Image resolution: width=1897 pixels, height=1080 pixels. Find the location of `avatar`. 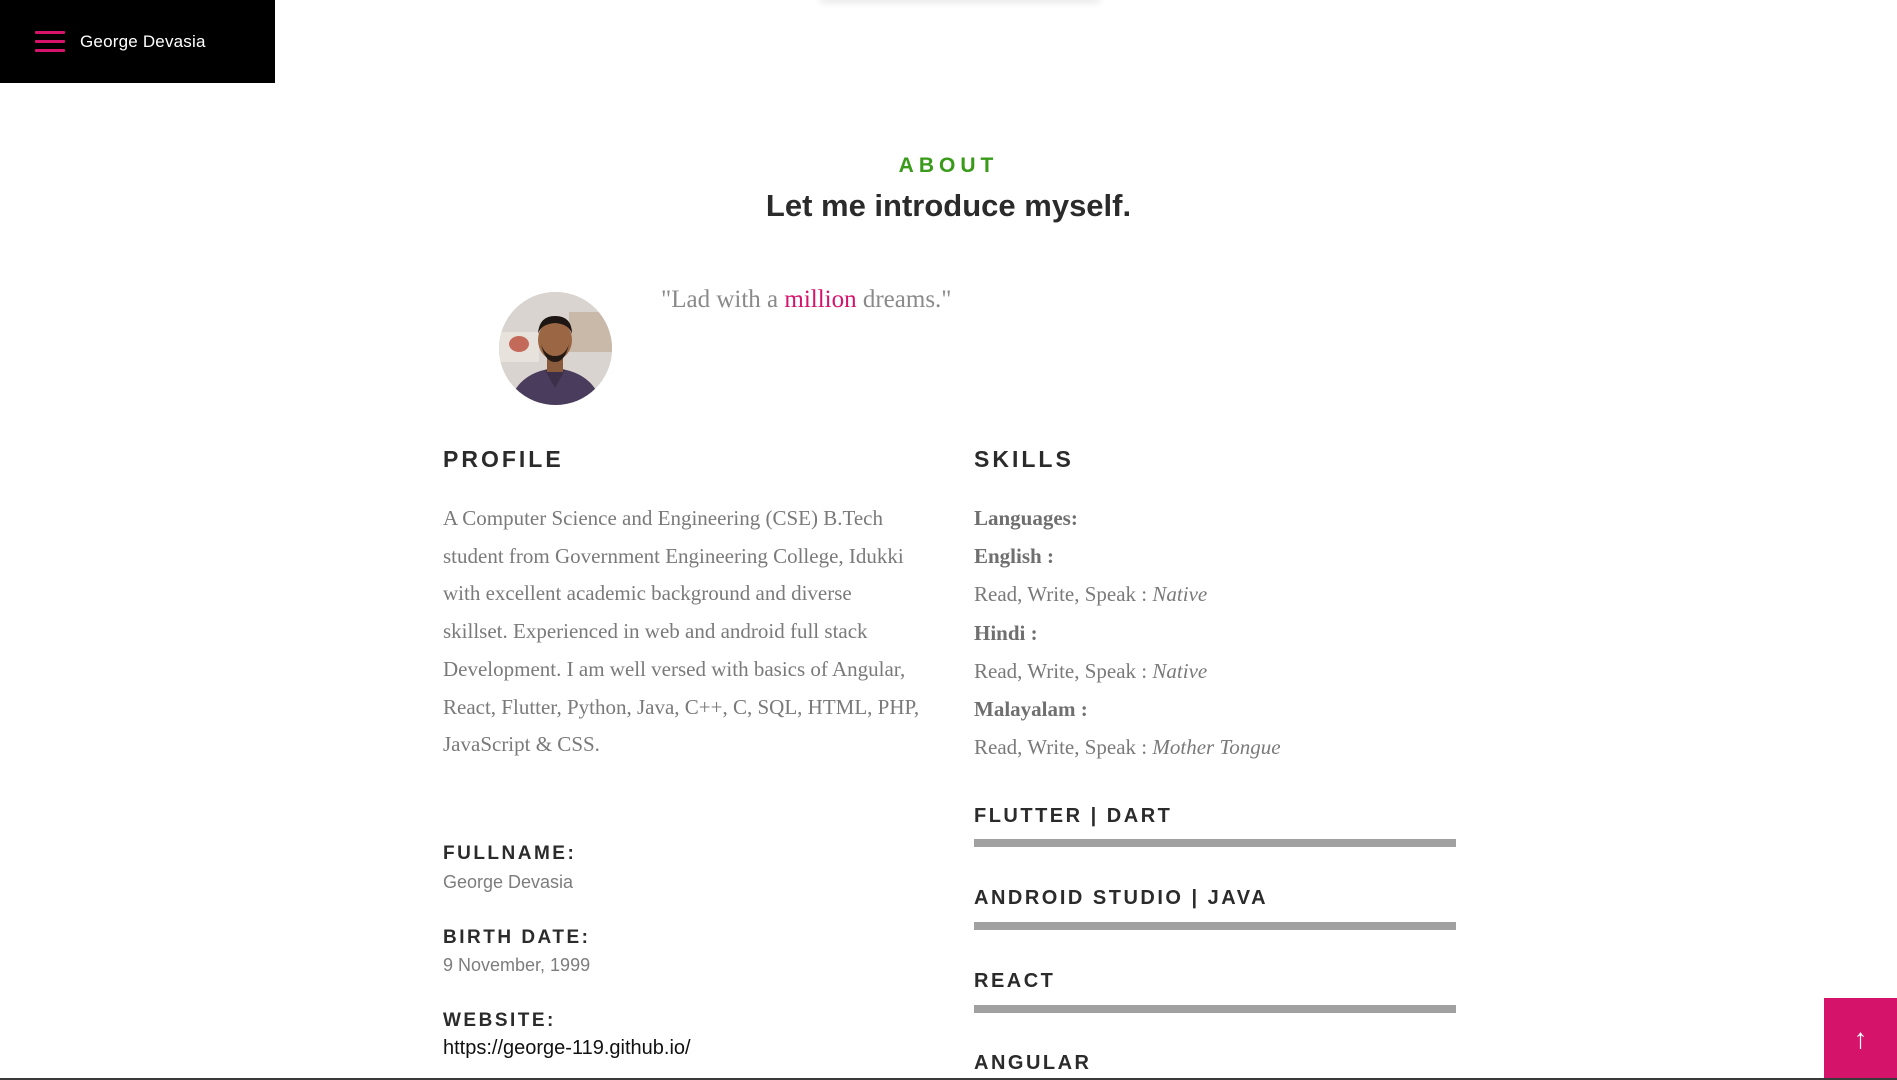

avatar is located at coordinates (555, 348).